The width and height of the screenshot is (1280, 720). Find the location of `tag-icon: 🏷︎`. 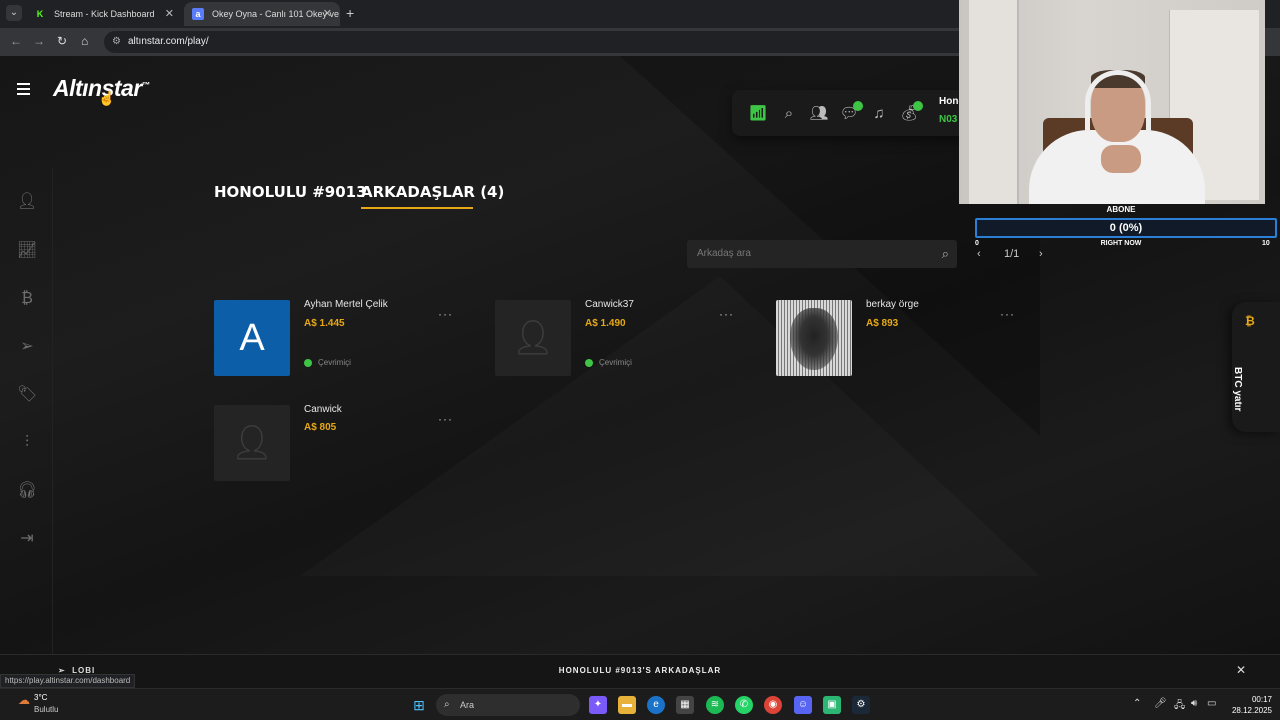

tag-icon: 🏷︎ is located at coordinates (27, 395).